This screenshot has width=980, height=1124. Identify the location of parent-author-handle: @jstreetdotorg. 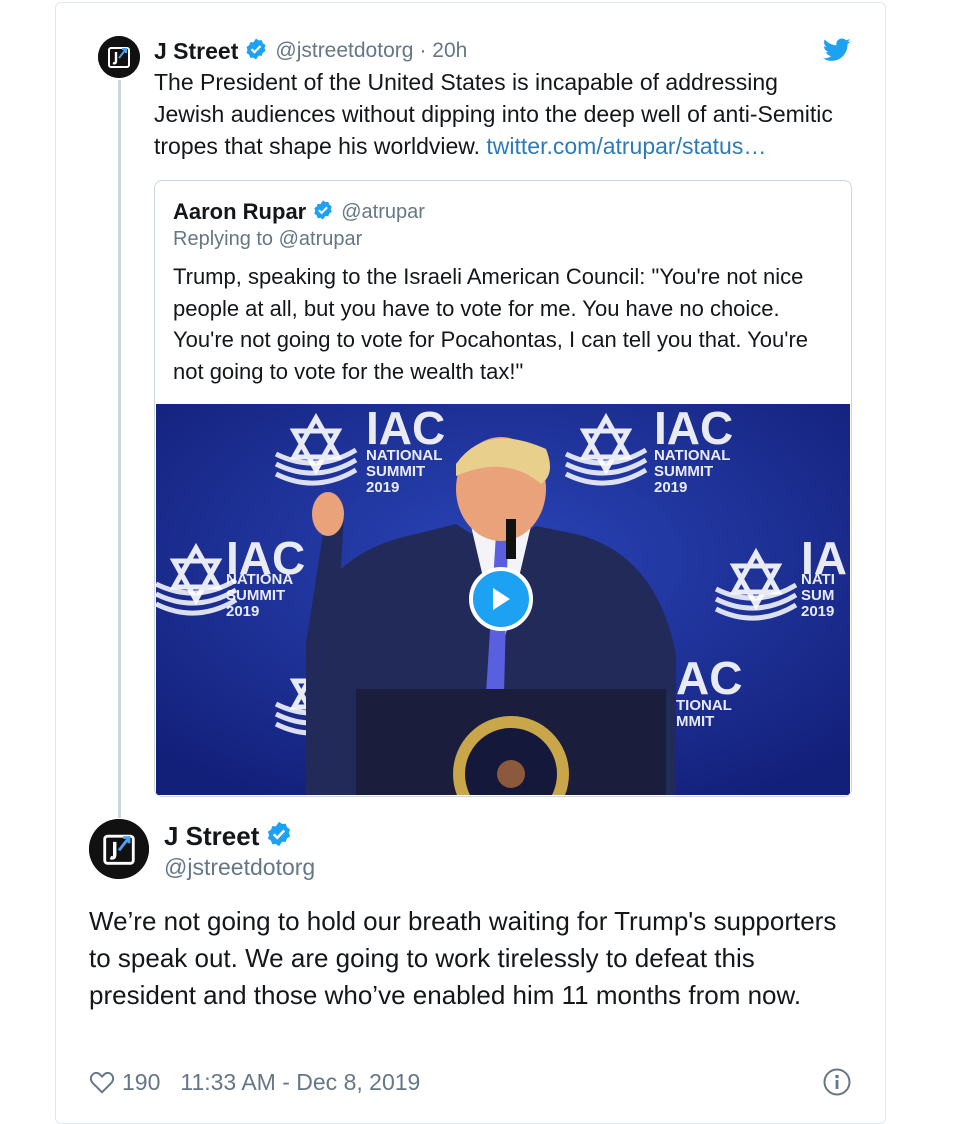
(344, 51).